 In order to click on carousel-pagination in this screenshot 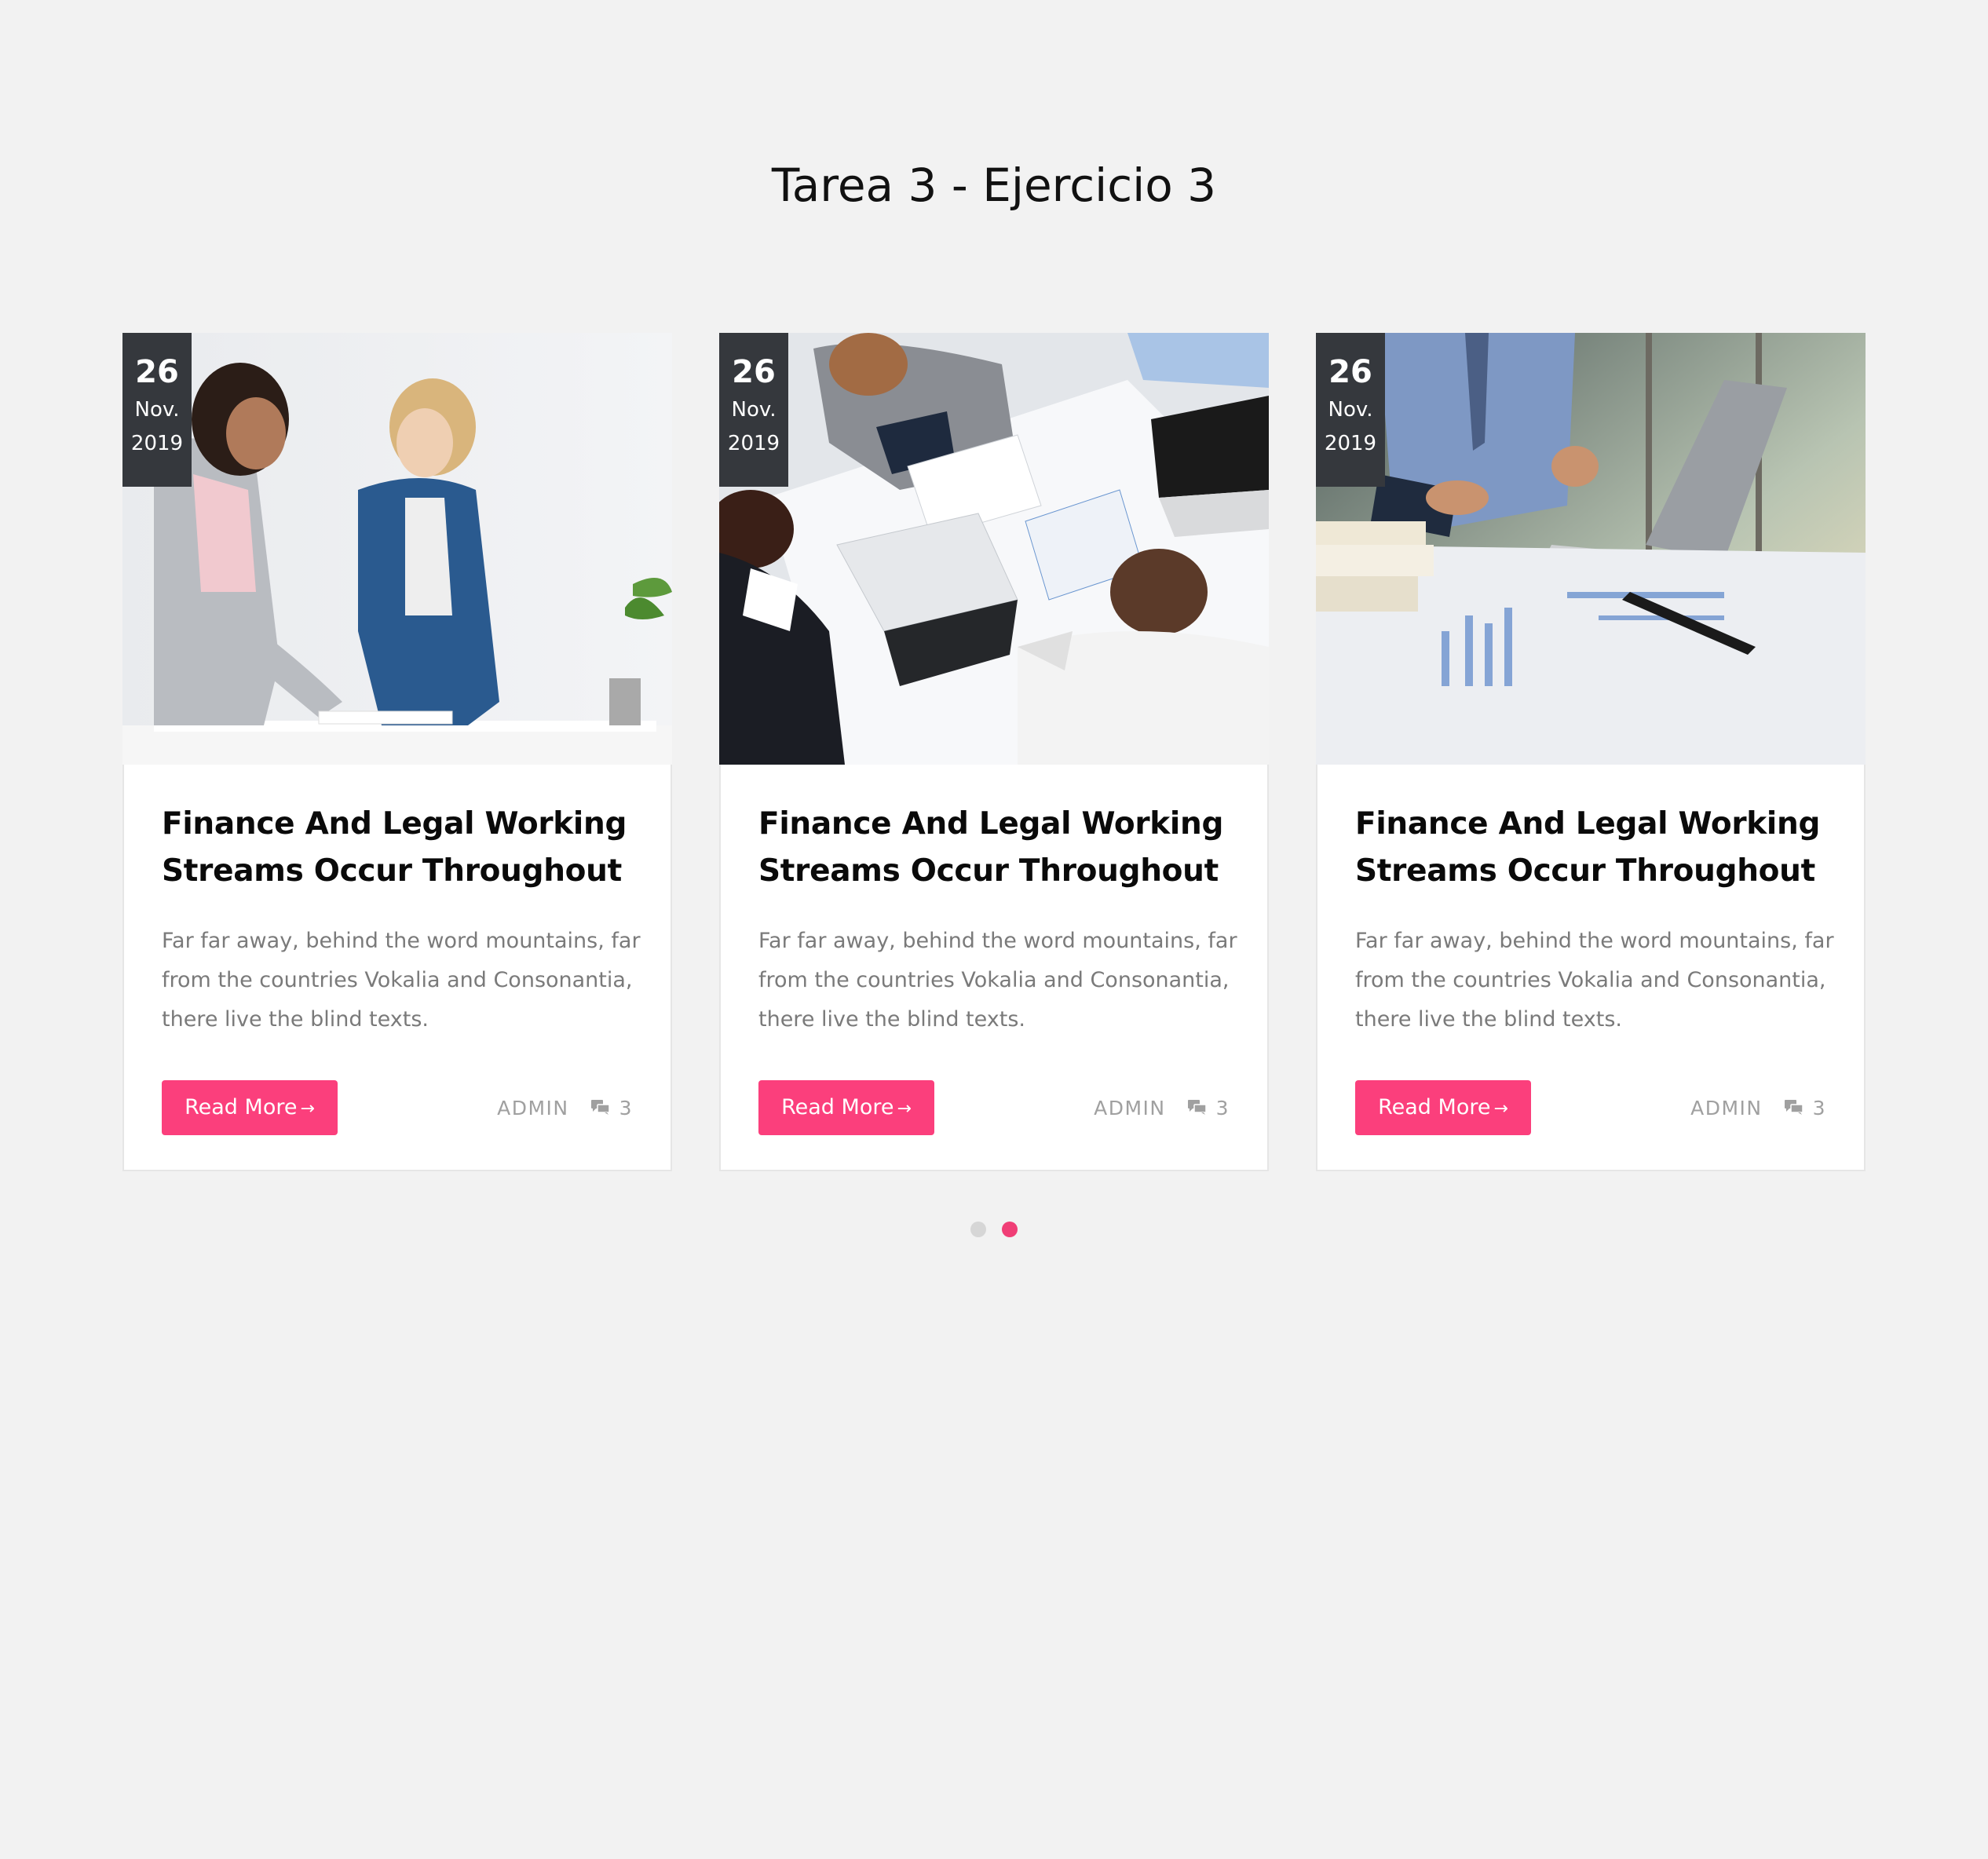, I will do `click(994, 1229)`.